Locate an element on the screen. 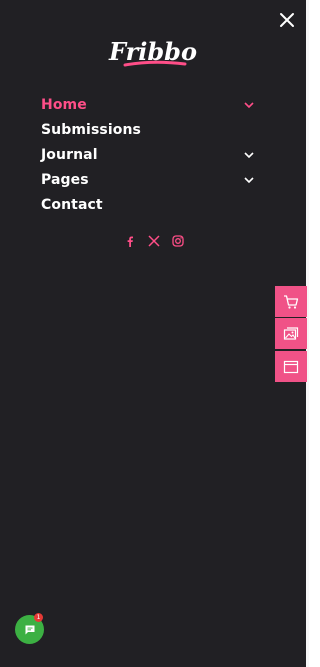 The image size is (320, 667). site-logo: Fribbo is located at coordinates (153, 54).